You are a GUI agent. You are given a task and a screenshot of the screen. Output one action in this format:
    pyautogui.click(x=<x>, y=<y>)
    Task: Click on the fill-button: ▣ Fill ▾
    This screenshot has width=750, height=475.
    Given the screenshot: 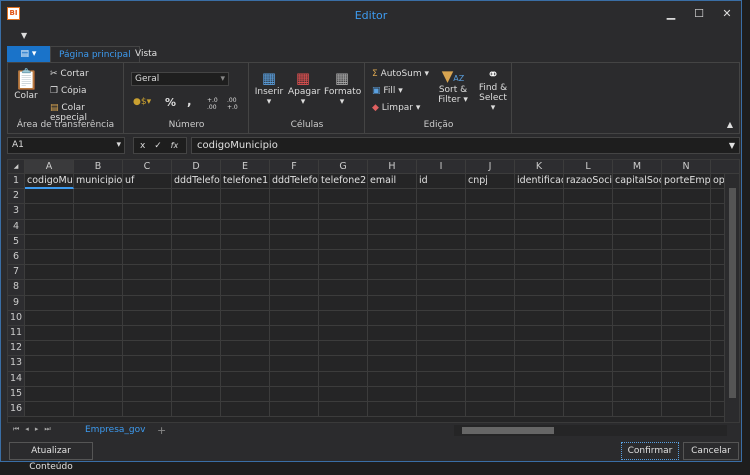 What is the action you would take?
    pyautogui.click(x=387, y=91)
    